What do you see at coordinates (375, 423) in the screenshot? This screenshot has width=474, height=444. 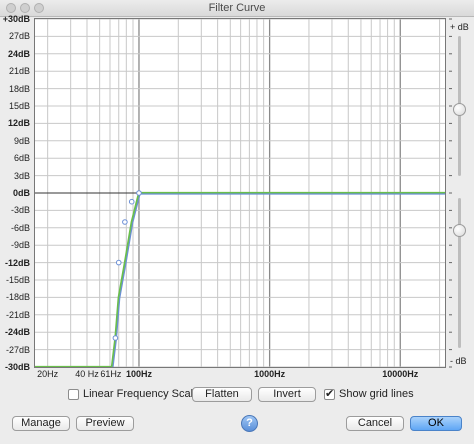 I see `cancel-button: Cancel` at bounding box center [375, 423].